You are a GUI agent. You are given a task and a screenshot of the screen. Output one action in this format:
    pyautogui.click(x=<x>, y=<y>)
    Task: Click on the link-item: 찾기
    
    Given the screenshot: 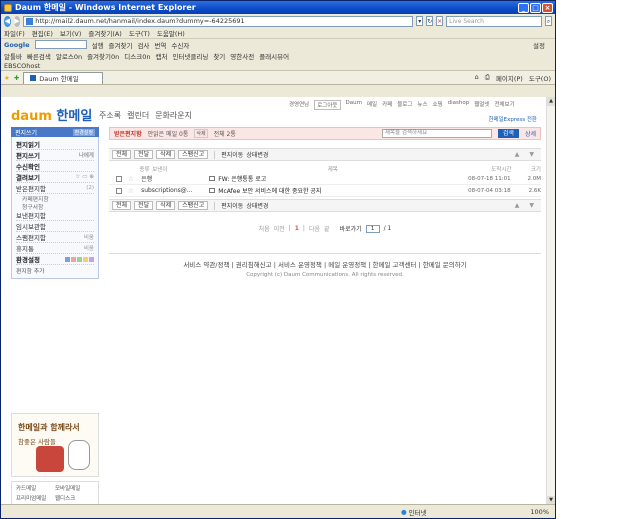 What is the action you would take?
    pyautogui.click(x=219, y=56)
    